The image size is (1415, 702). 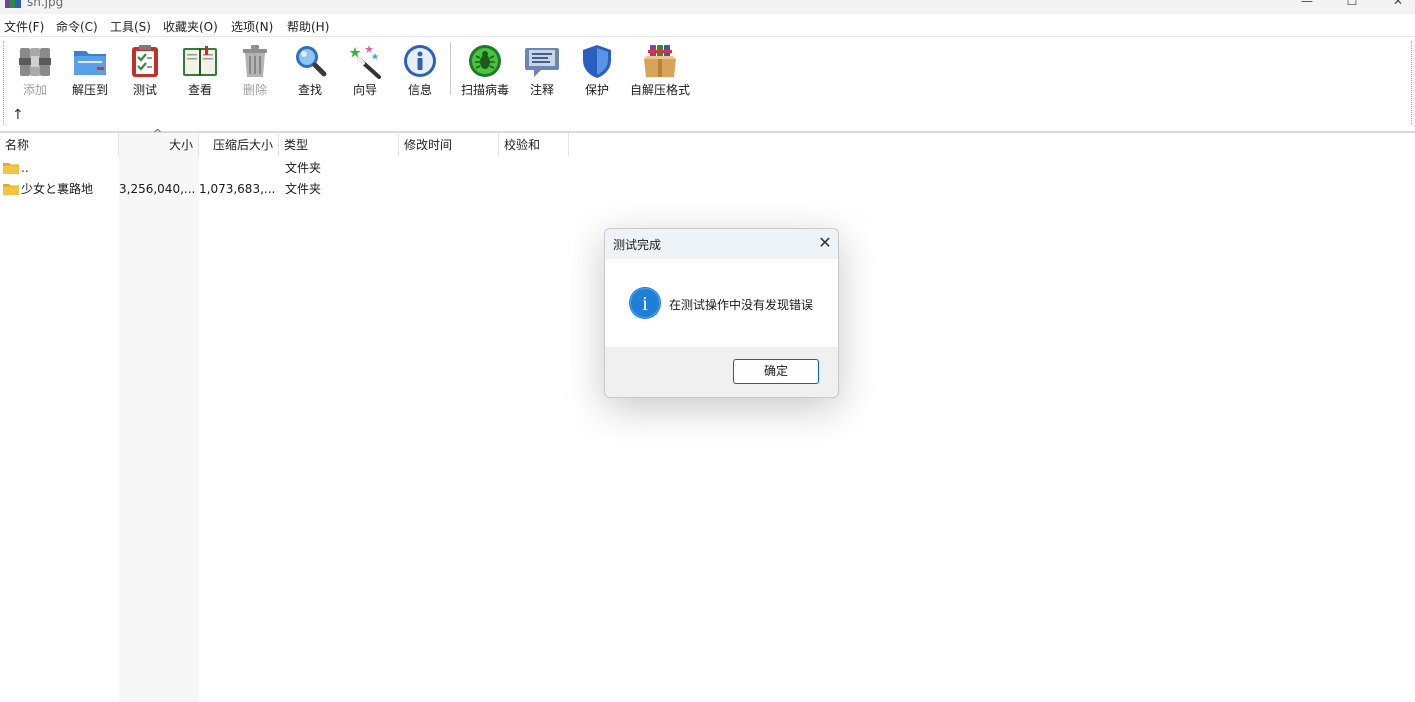 I want to click on dialog-title-bar: 测试完成 ✕, so click(x=721, y=244).